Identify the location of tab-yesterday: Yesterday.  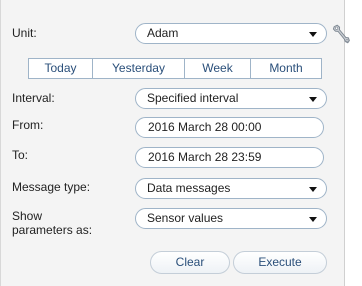
(139, 68).